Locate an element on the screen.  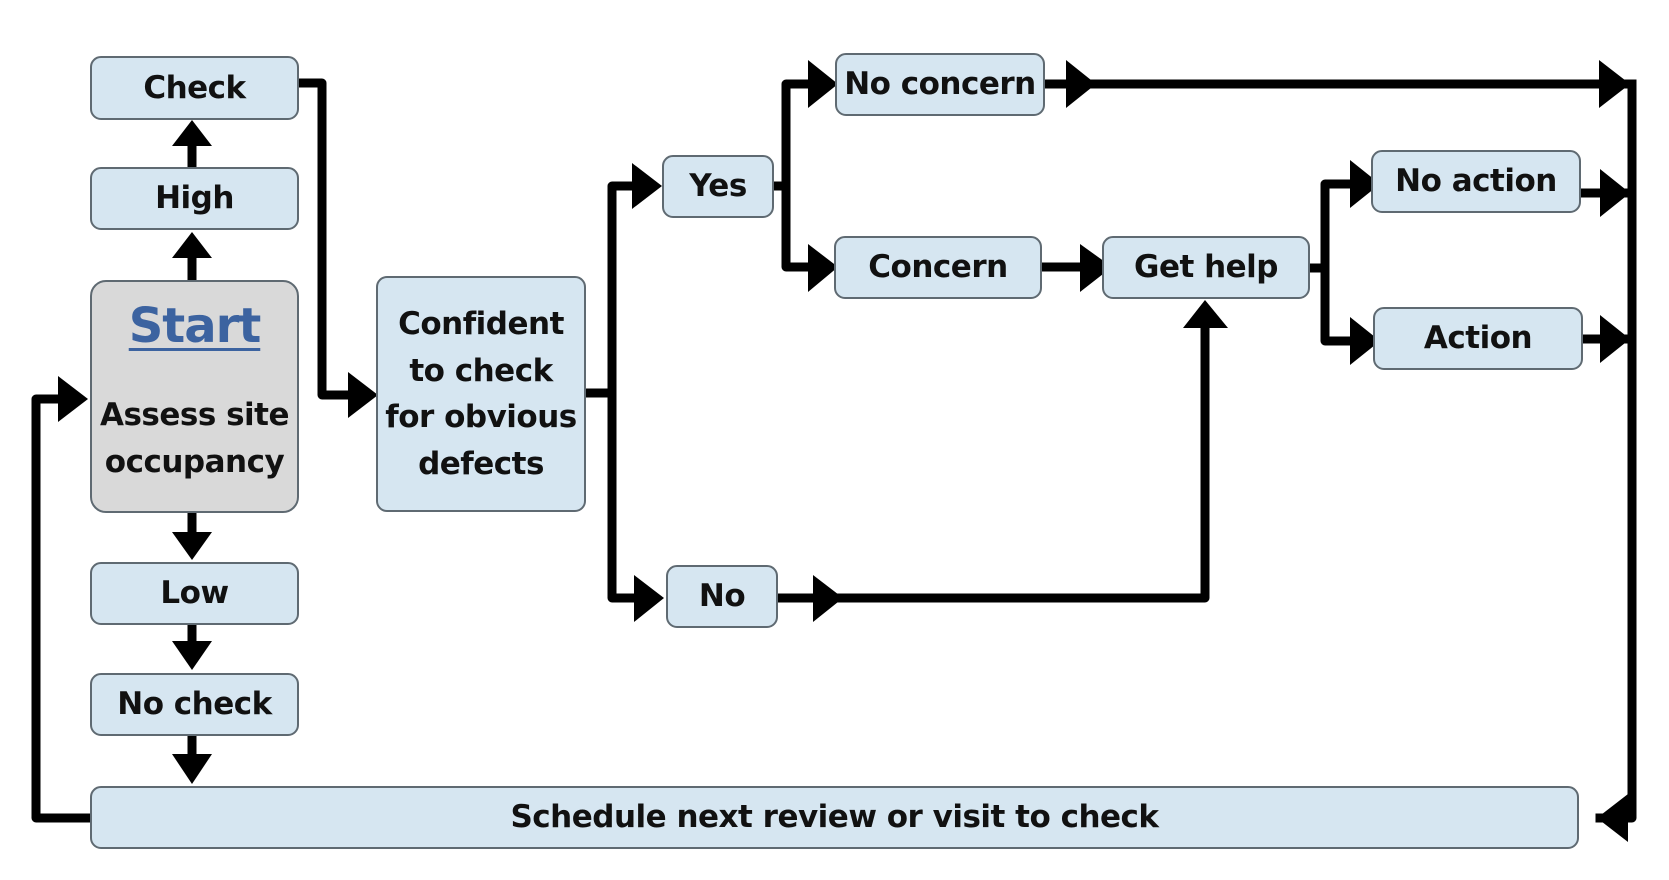
arrowhead-up-check is located at coordinates (192, 133).